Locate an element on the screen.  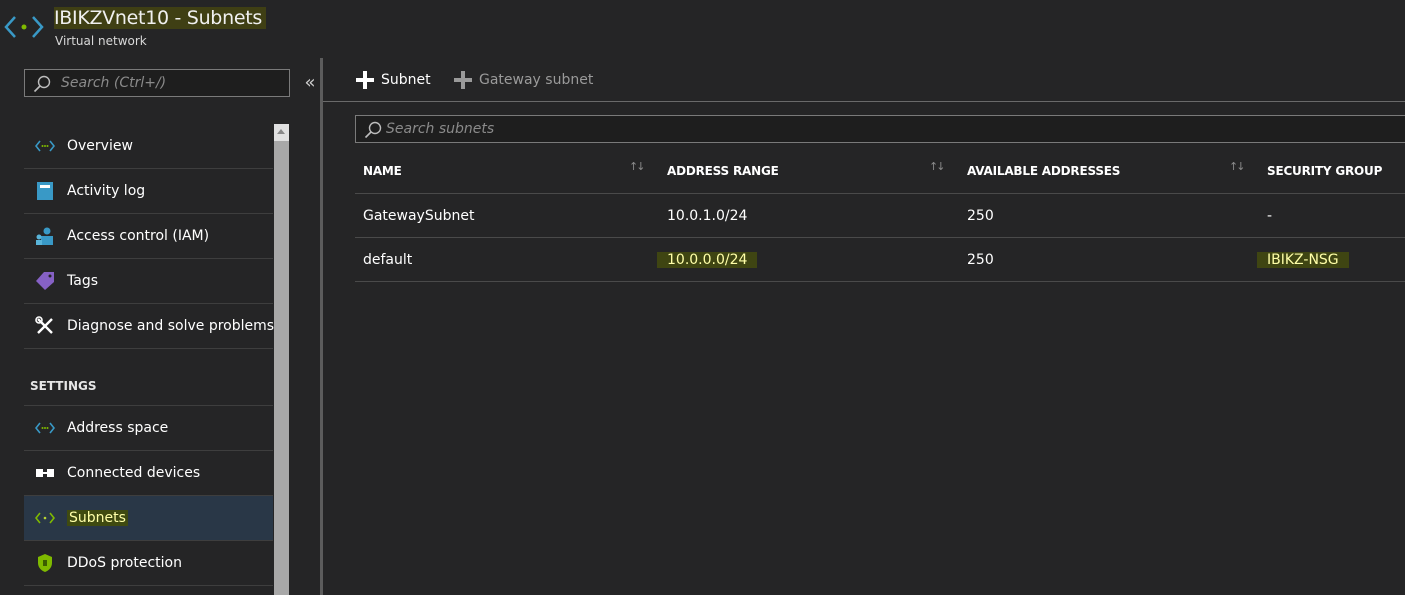
menu-item-label: Activity log is located at coordinates (106, 191).